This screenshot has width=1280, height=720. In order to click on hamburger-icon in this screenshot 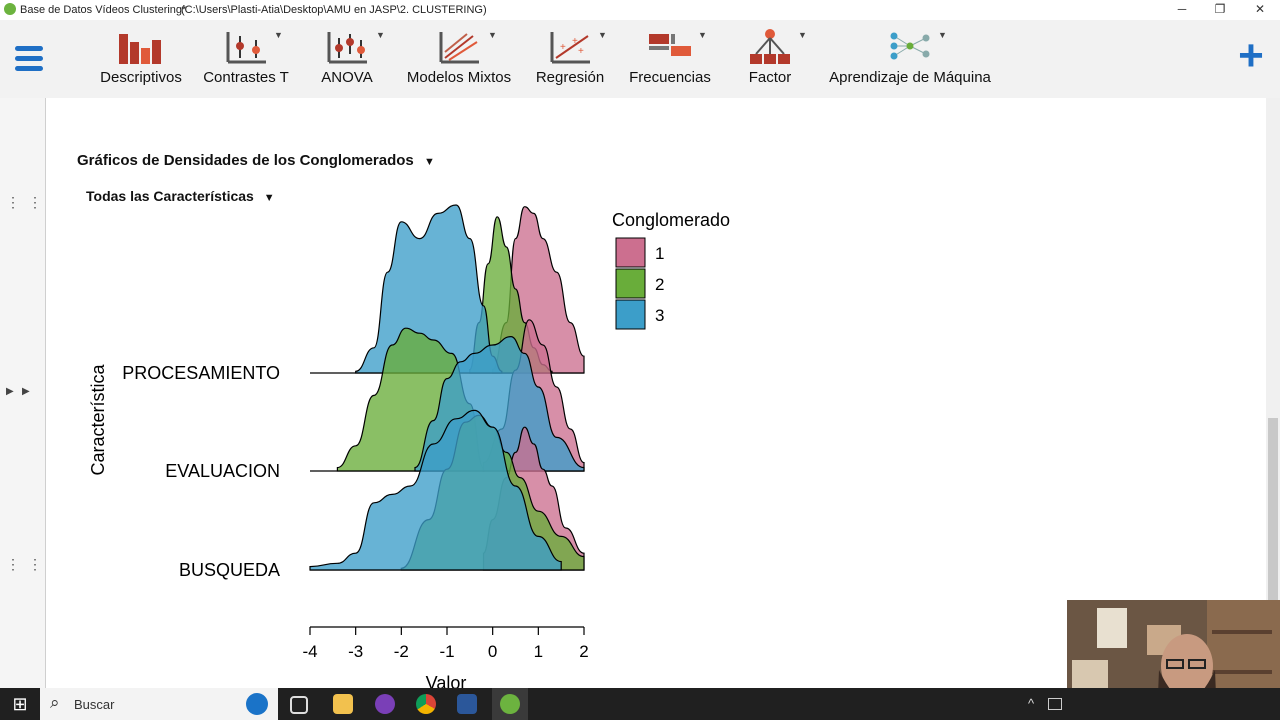, I will do `click(29, 58)`.